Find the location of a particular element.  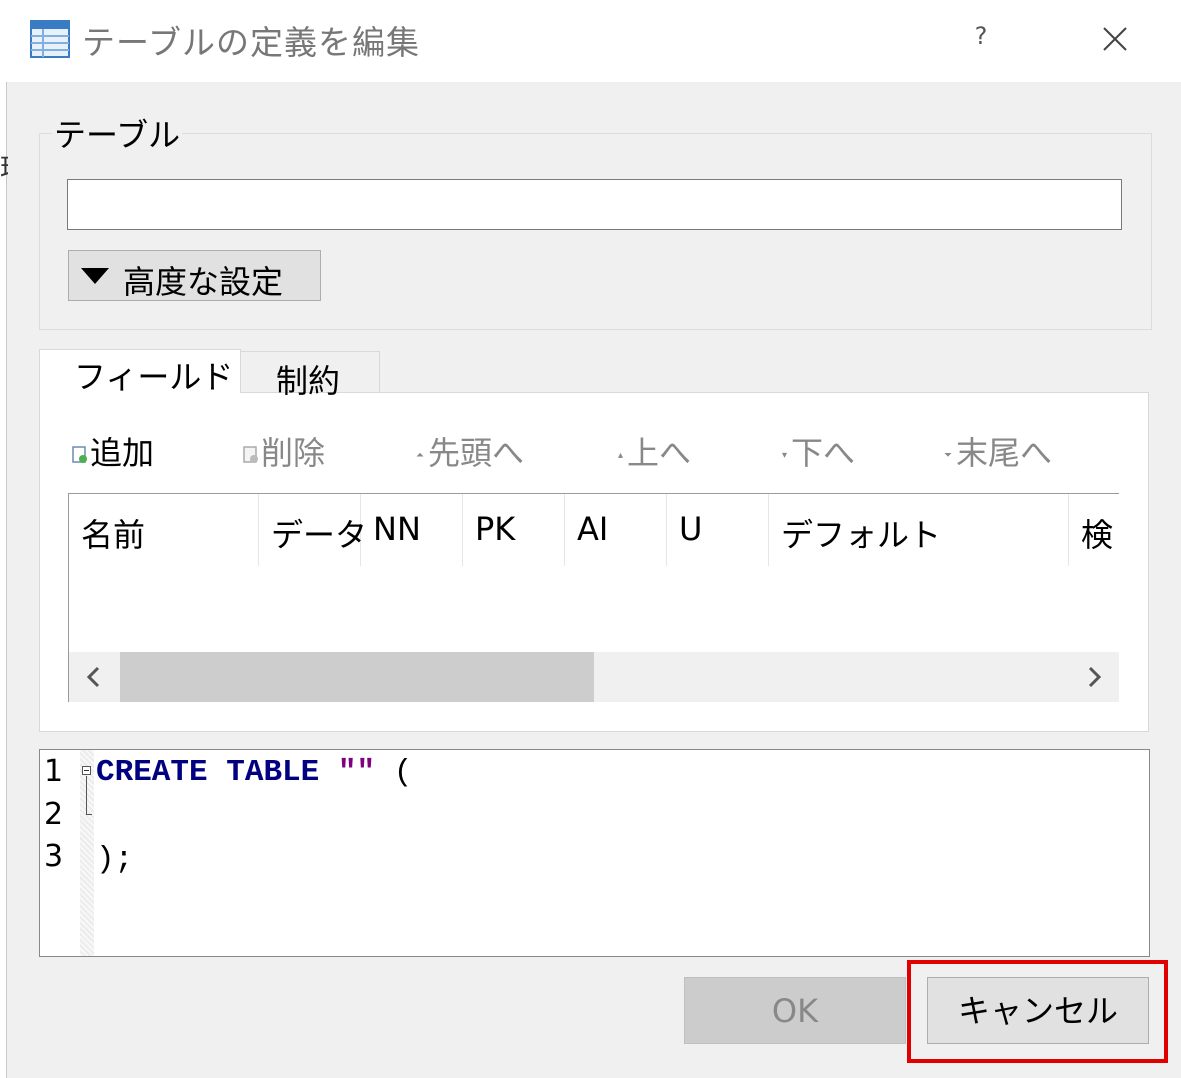

move-bottom-button: ⏷ 末尾へ is located at coordinates (998, 451).